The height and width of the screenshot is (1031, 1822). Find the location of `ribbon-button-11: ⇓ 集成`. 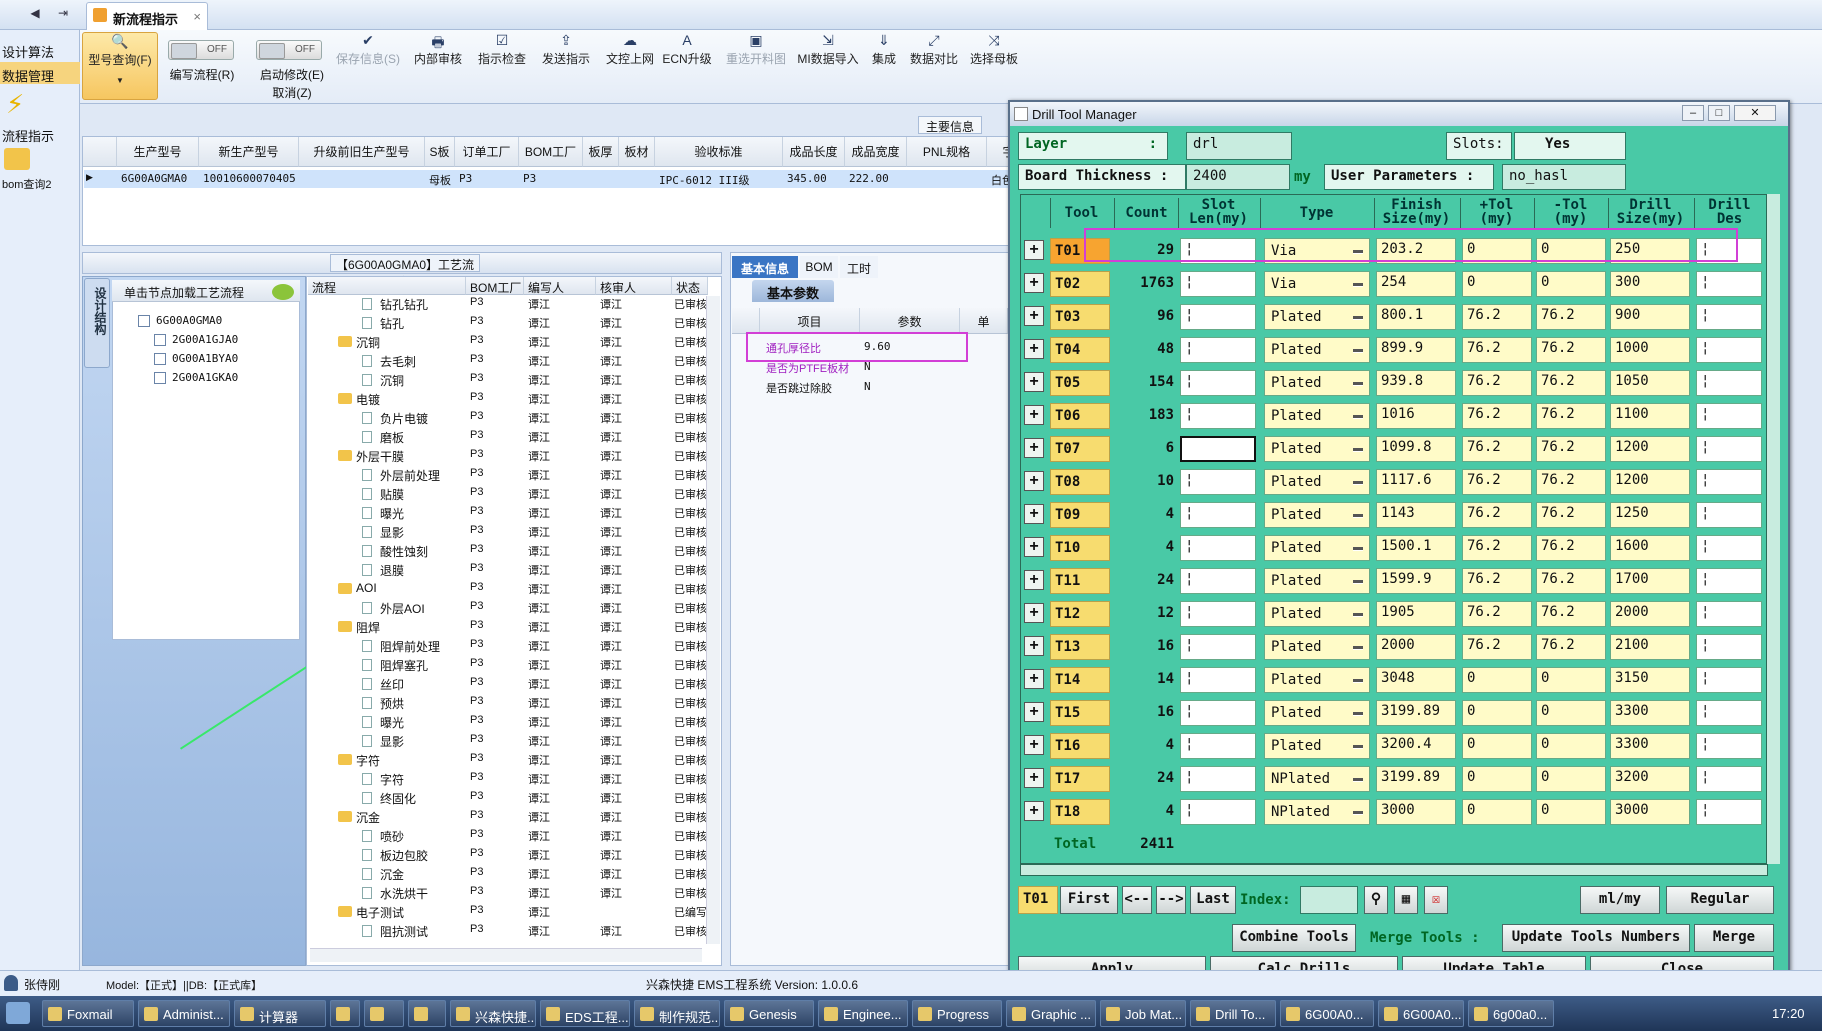

ribbon-button-11: ⇓ 集成 is located at coordinates (884, 64).